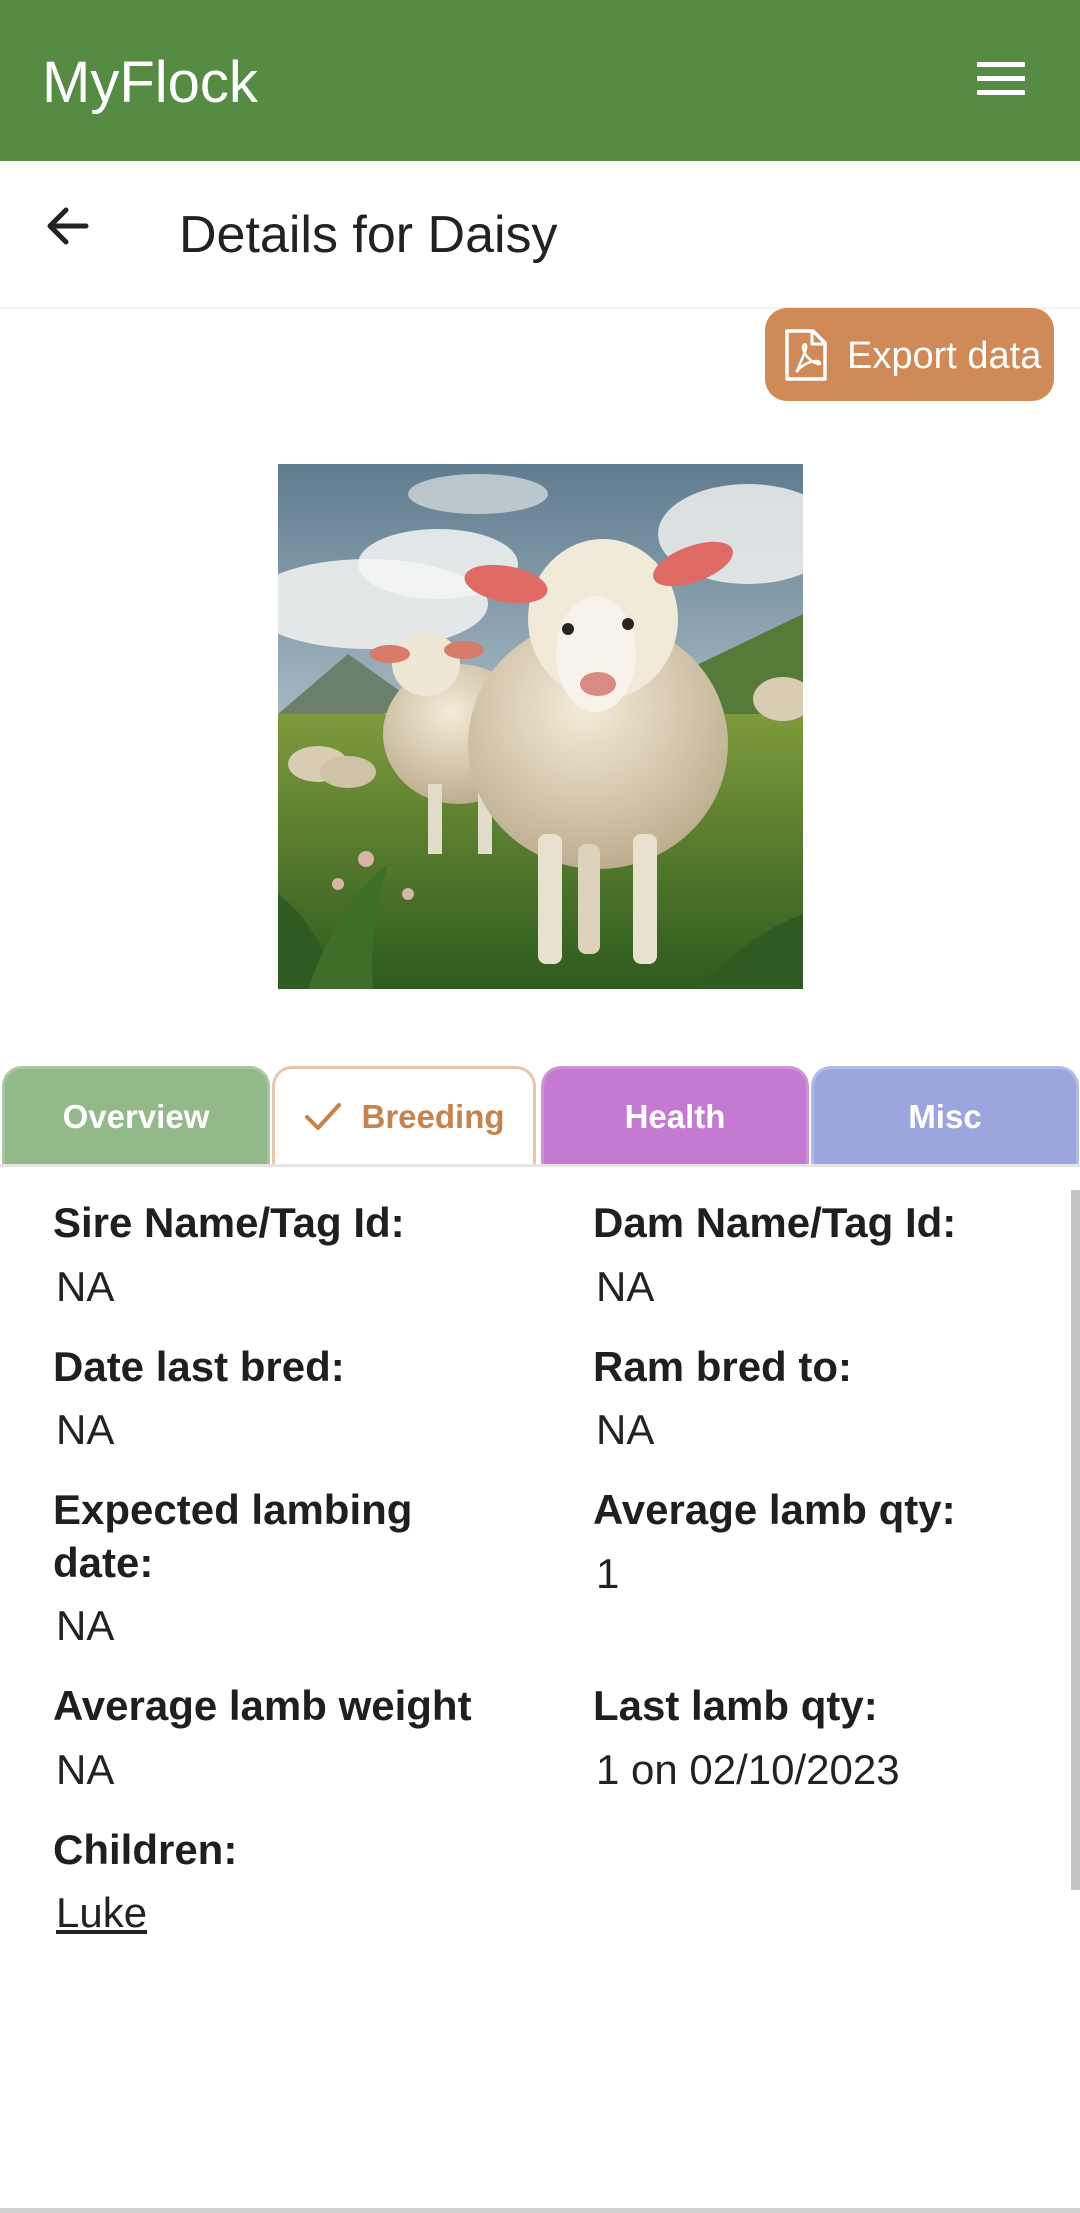 The image size is (1080, 2213). What do you see at coordinates (145, 1849) in the screenshot?
I see `children-label: Children:` at bounding box center [145, 1849].